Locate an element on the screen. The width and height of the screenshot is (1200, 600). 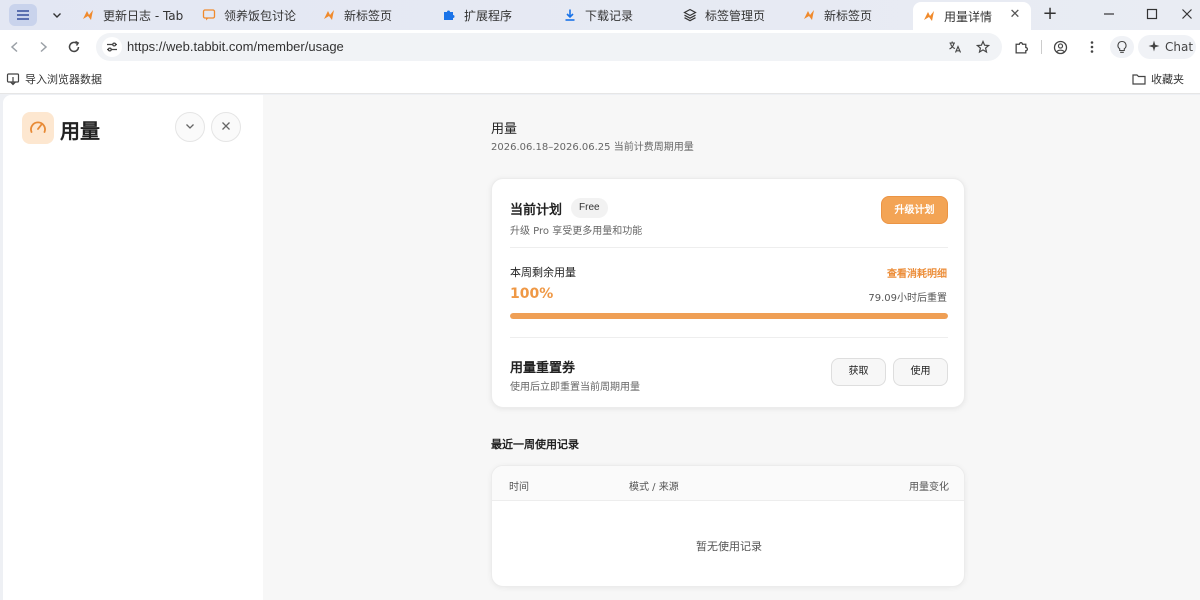
tab-label: 标签管理页 is located at coordinates (735, 15).